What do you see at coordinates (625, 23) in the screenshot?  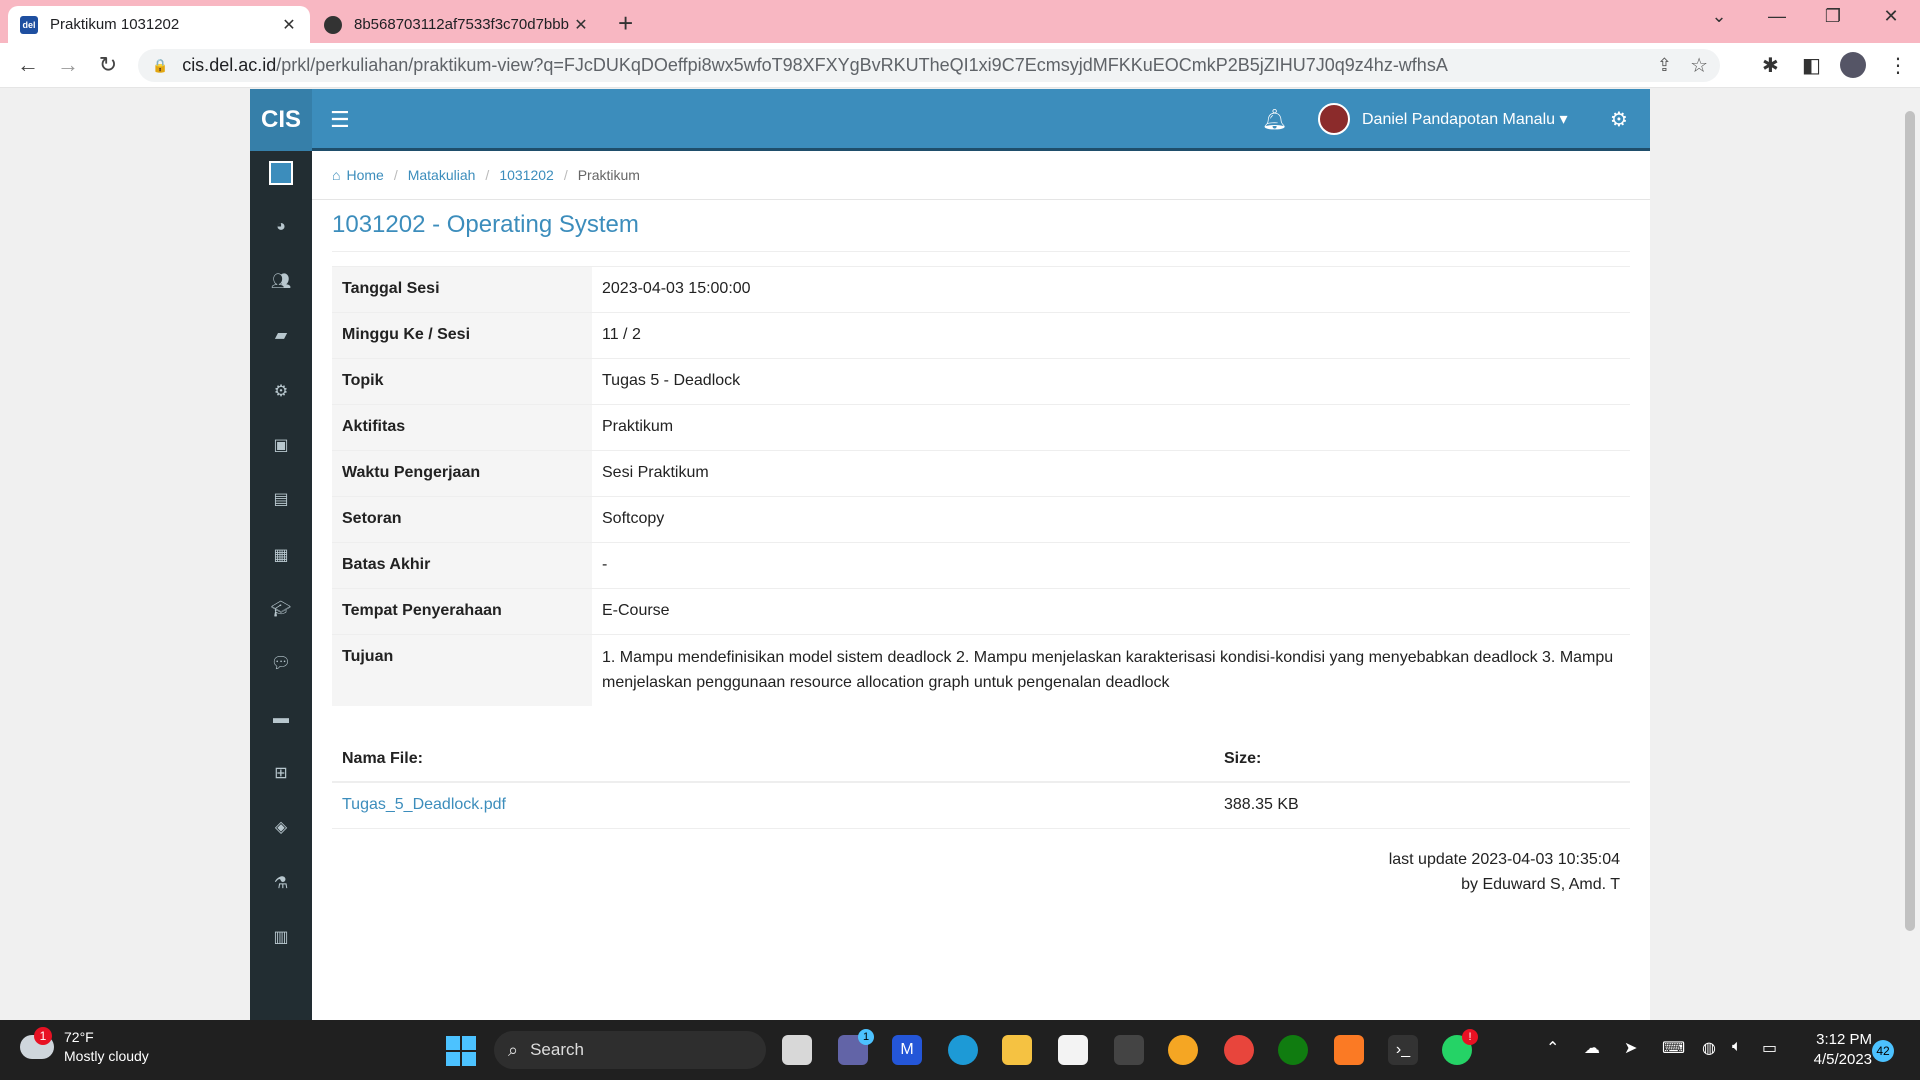 I see `new-tab-button: +` at bounding box center [625, 23].